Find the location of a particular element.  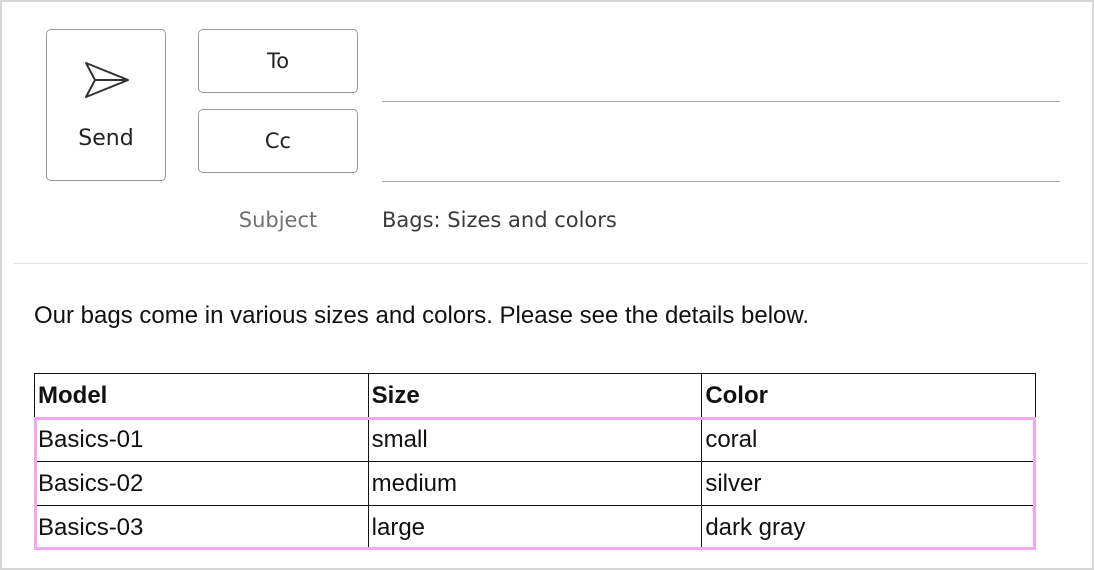

header-divider is located at coordinates (551, 263).